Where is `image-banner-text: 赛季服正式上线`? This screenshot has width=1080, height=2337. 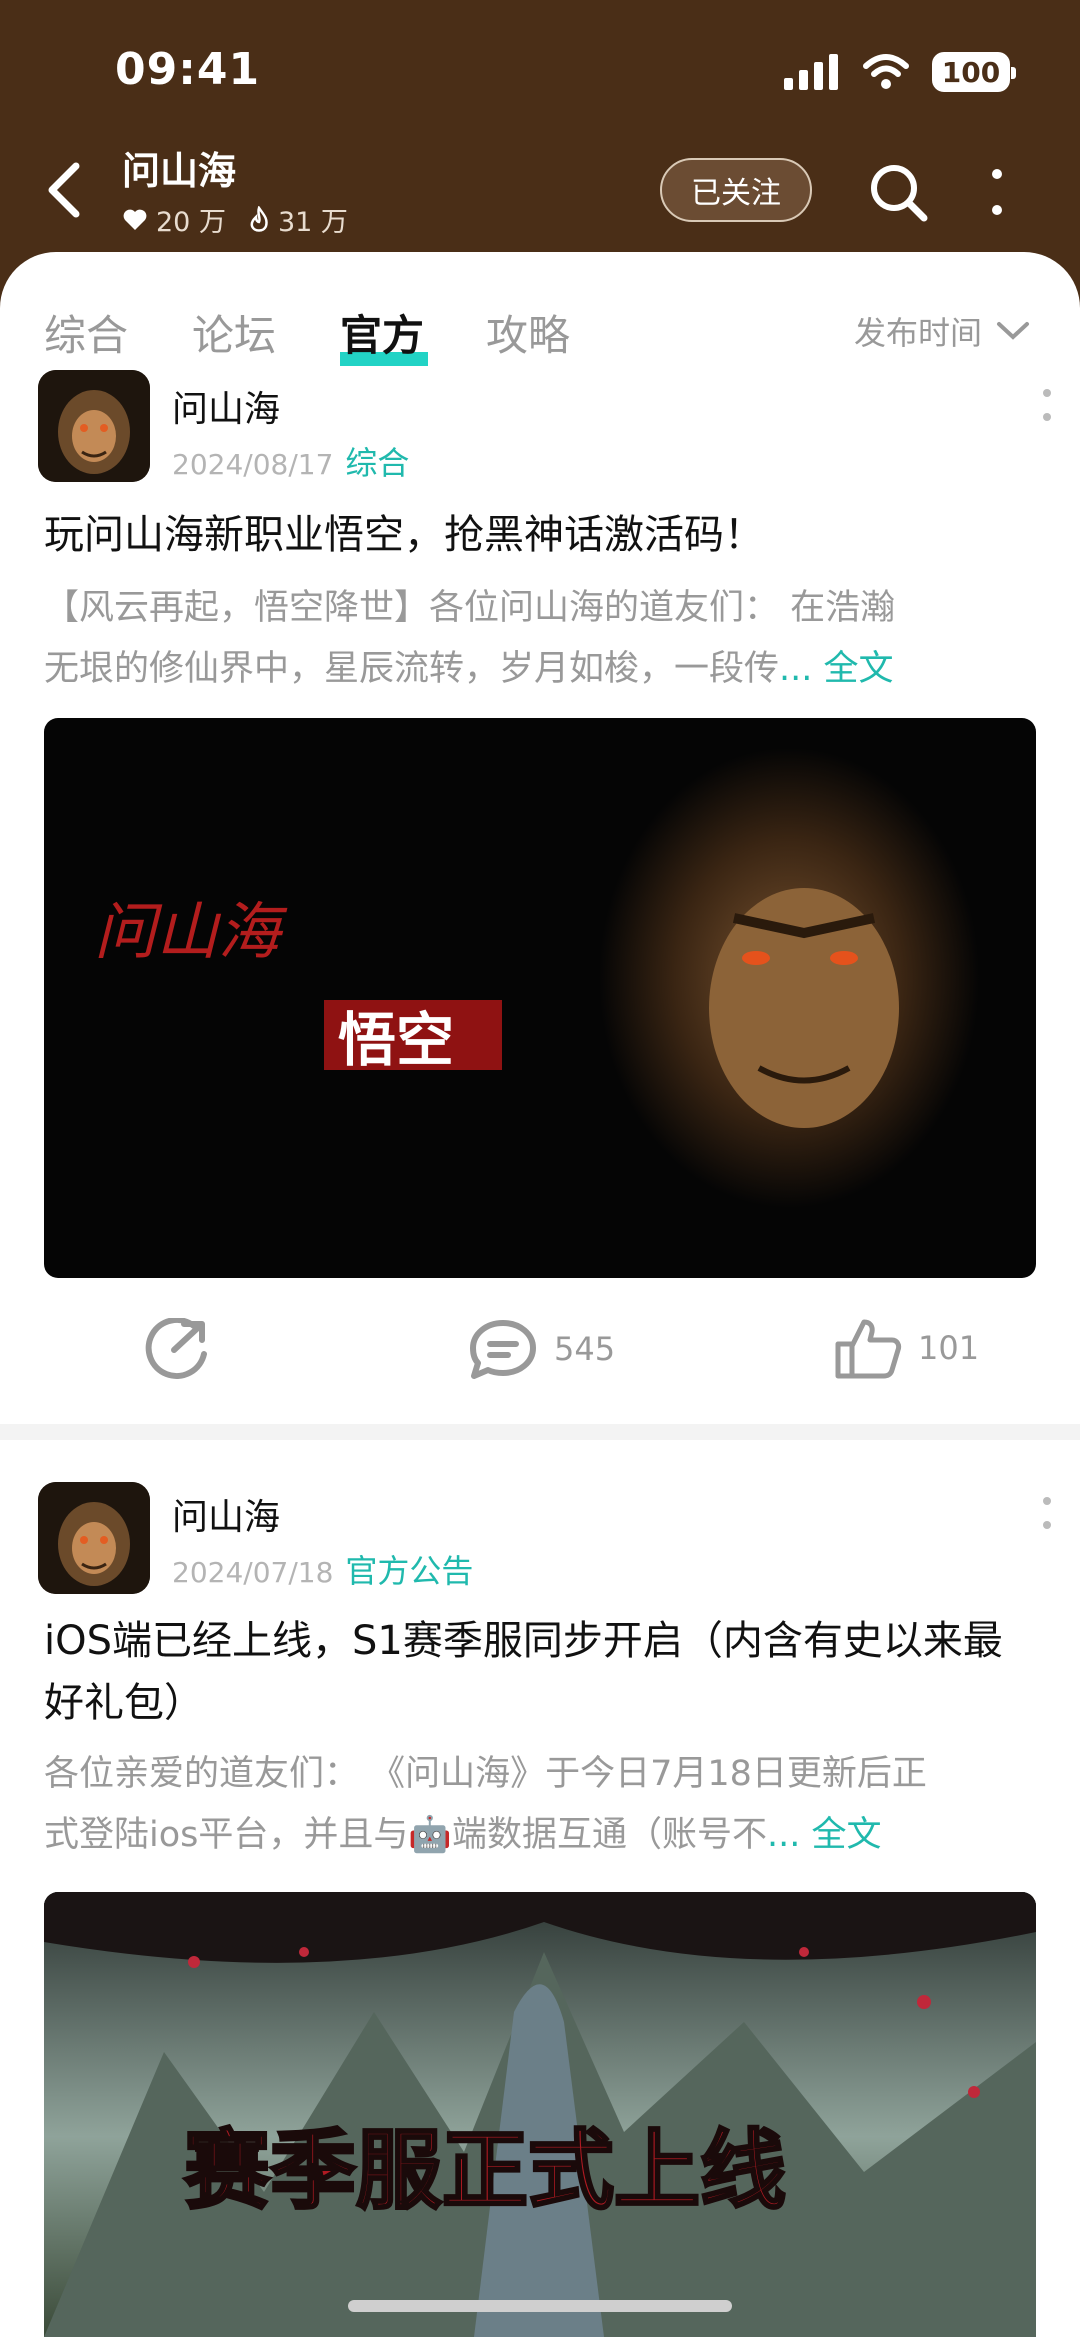
image-banner-text: 赛季服正式上线 is located at coordinates (485, 2170).